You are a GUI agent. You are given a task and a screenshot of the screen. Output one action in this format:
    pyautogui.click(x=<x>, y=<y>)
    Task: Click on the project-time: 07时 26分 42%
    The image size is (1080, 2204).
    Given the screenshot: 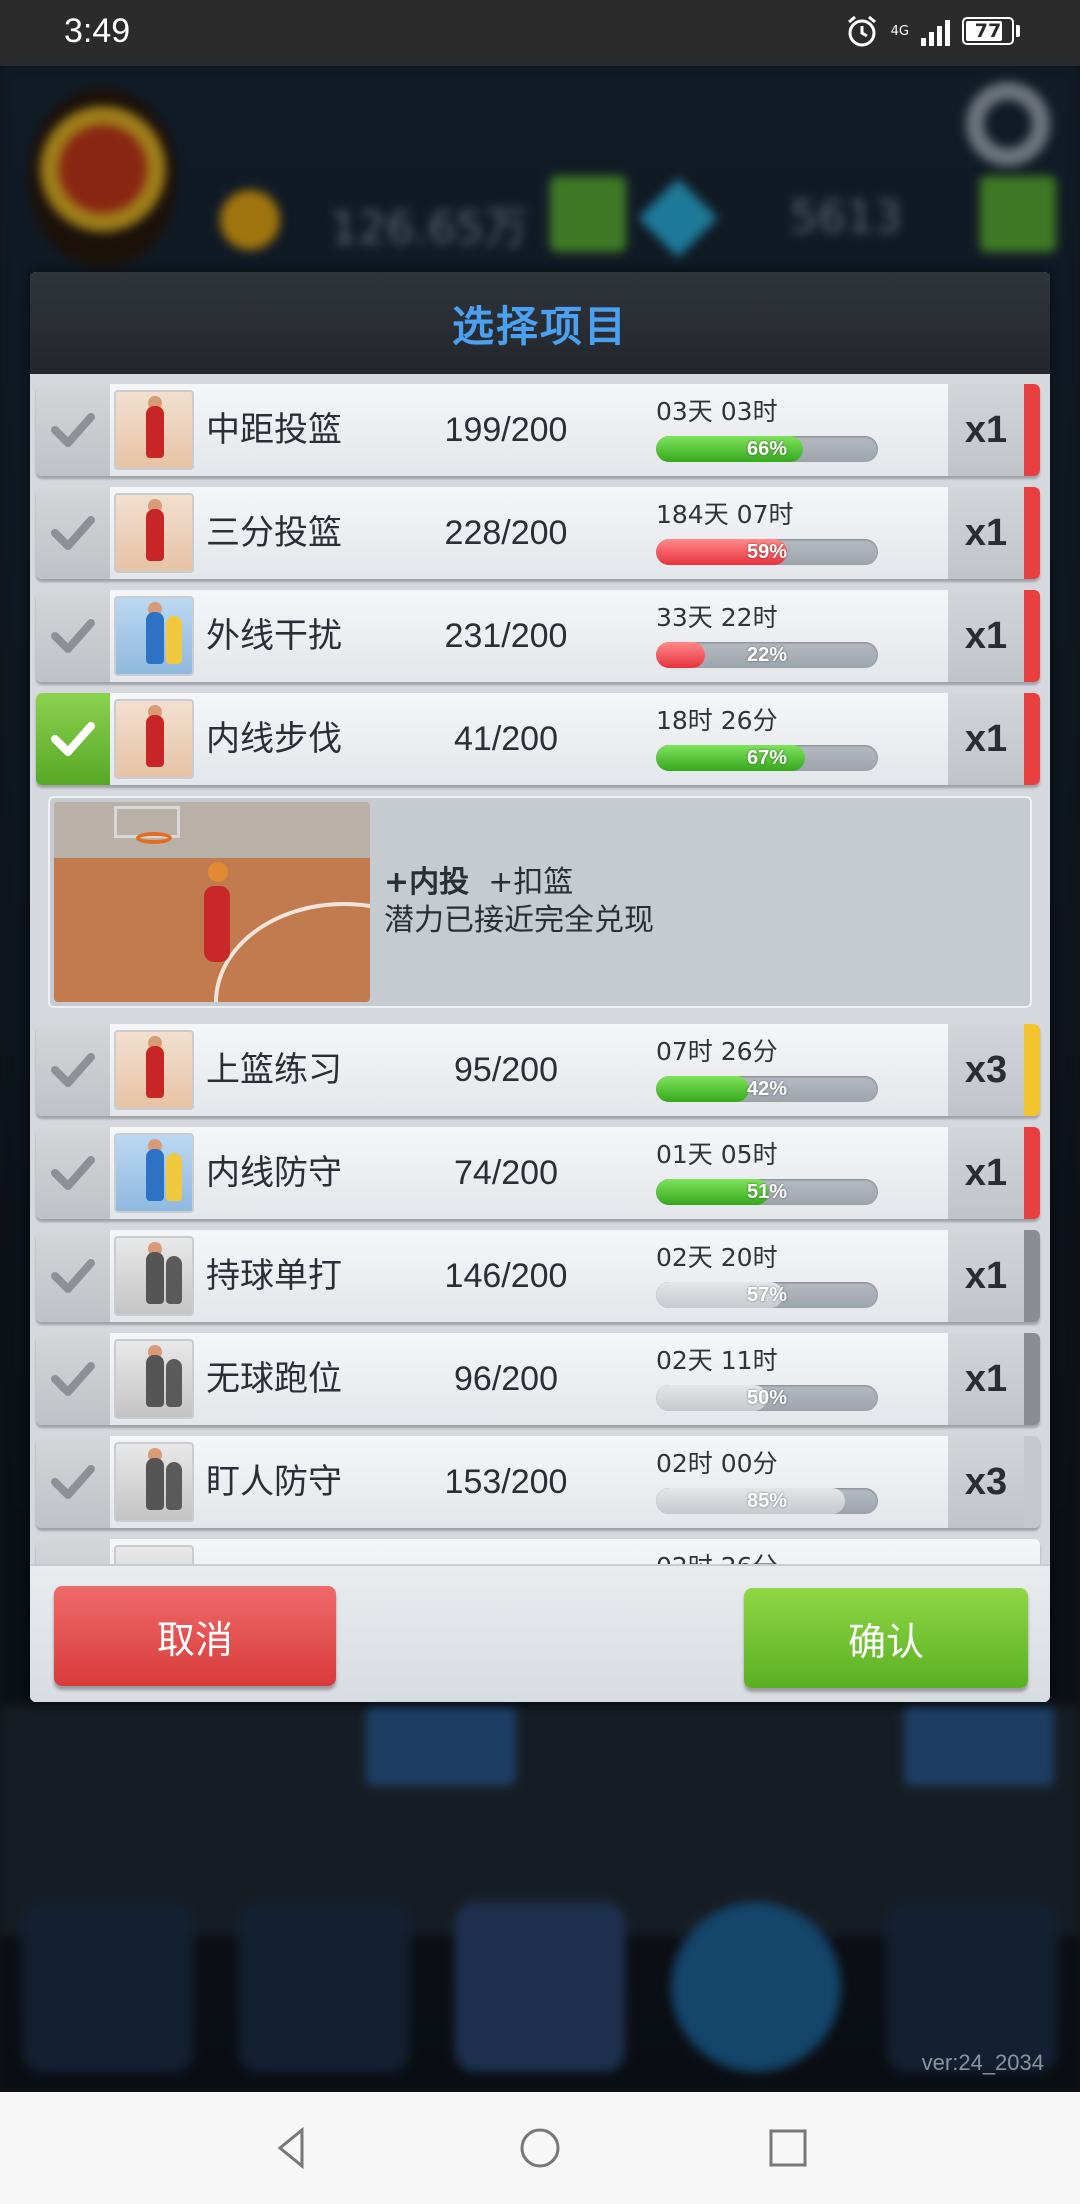 What is the action you would take?
    pyautogui.click(x=776, y=1070)
    